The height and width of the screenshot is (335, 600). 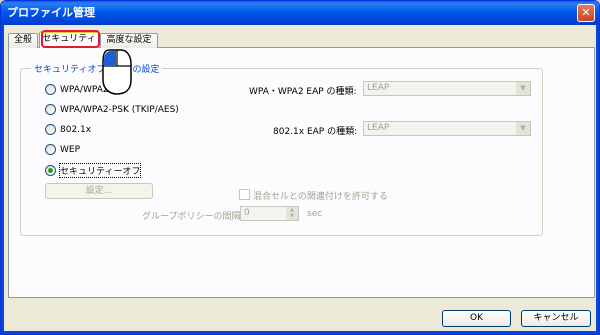 What do you see at coordinates (476, 318) in the screenshot?
I see `ok-button: OK` at bounding box center [476, 318].